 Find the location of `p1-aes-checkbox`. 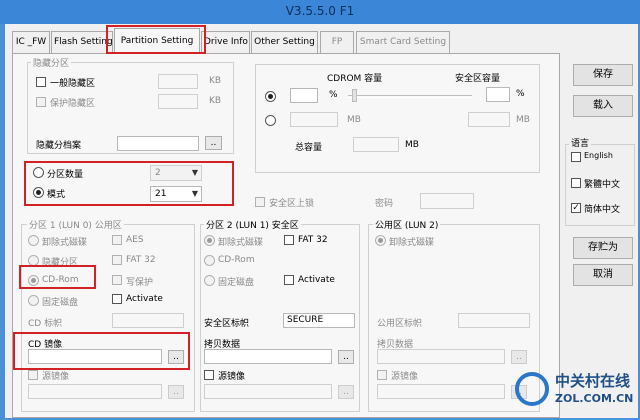

p1-aes-checkbox is located at coordinates (117, 240).